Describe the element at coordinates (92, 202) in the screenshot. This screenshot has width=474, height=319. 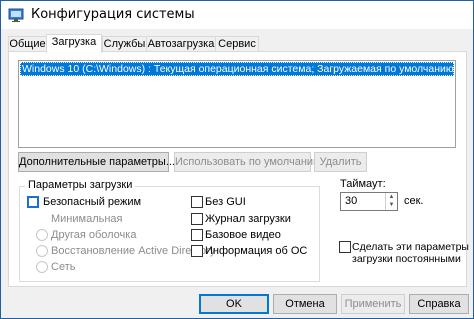
I see `safe-mode-label: Безопасный режим` at that location.